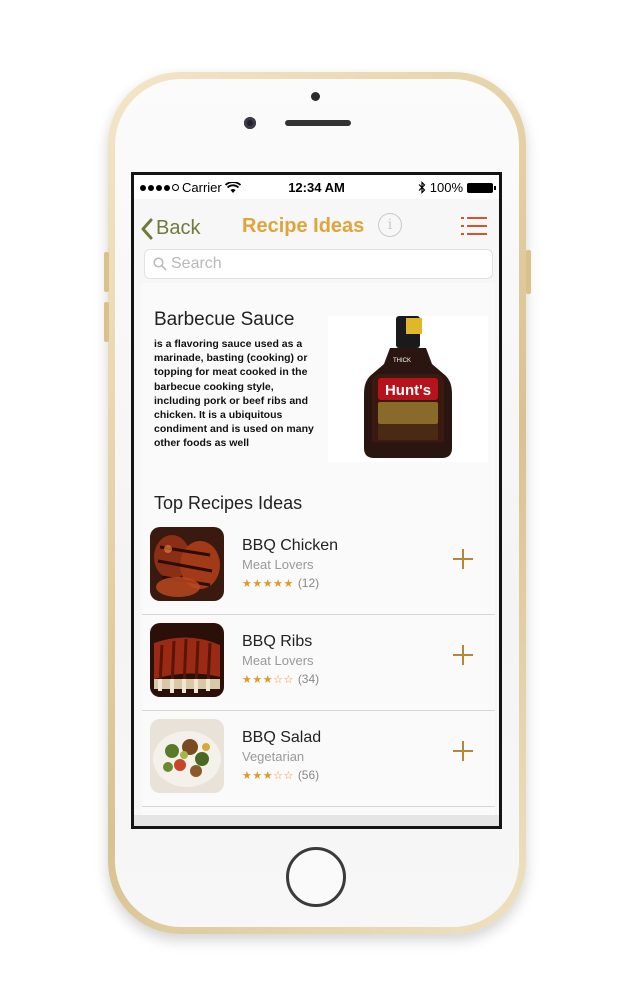 The image size is (625, 999). I want to click on bbq-sauce-bottle-image: Hunt's THICK, so click(408, 389).